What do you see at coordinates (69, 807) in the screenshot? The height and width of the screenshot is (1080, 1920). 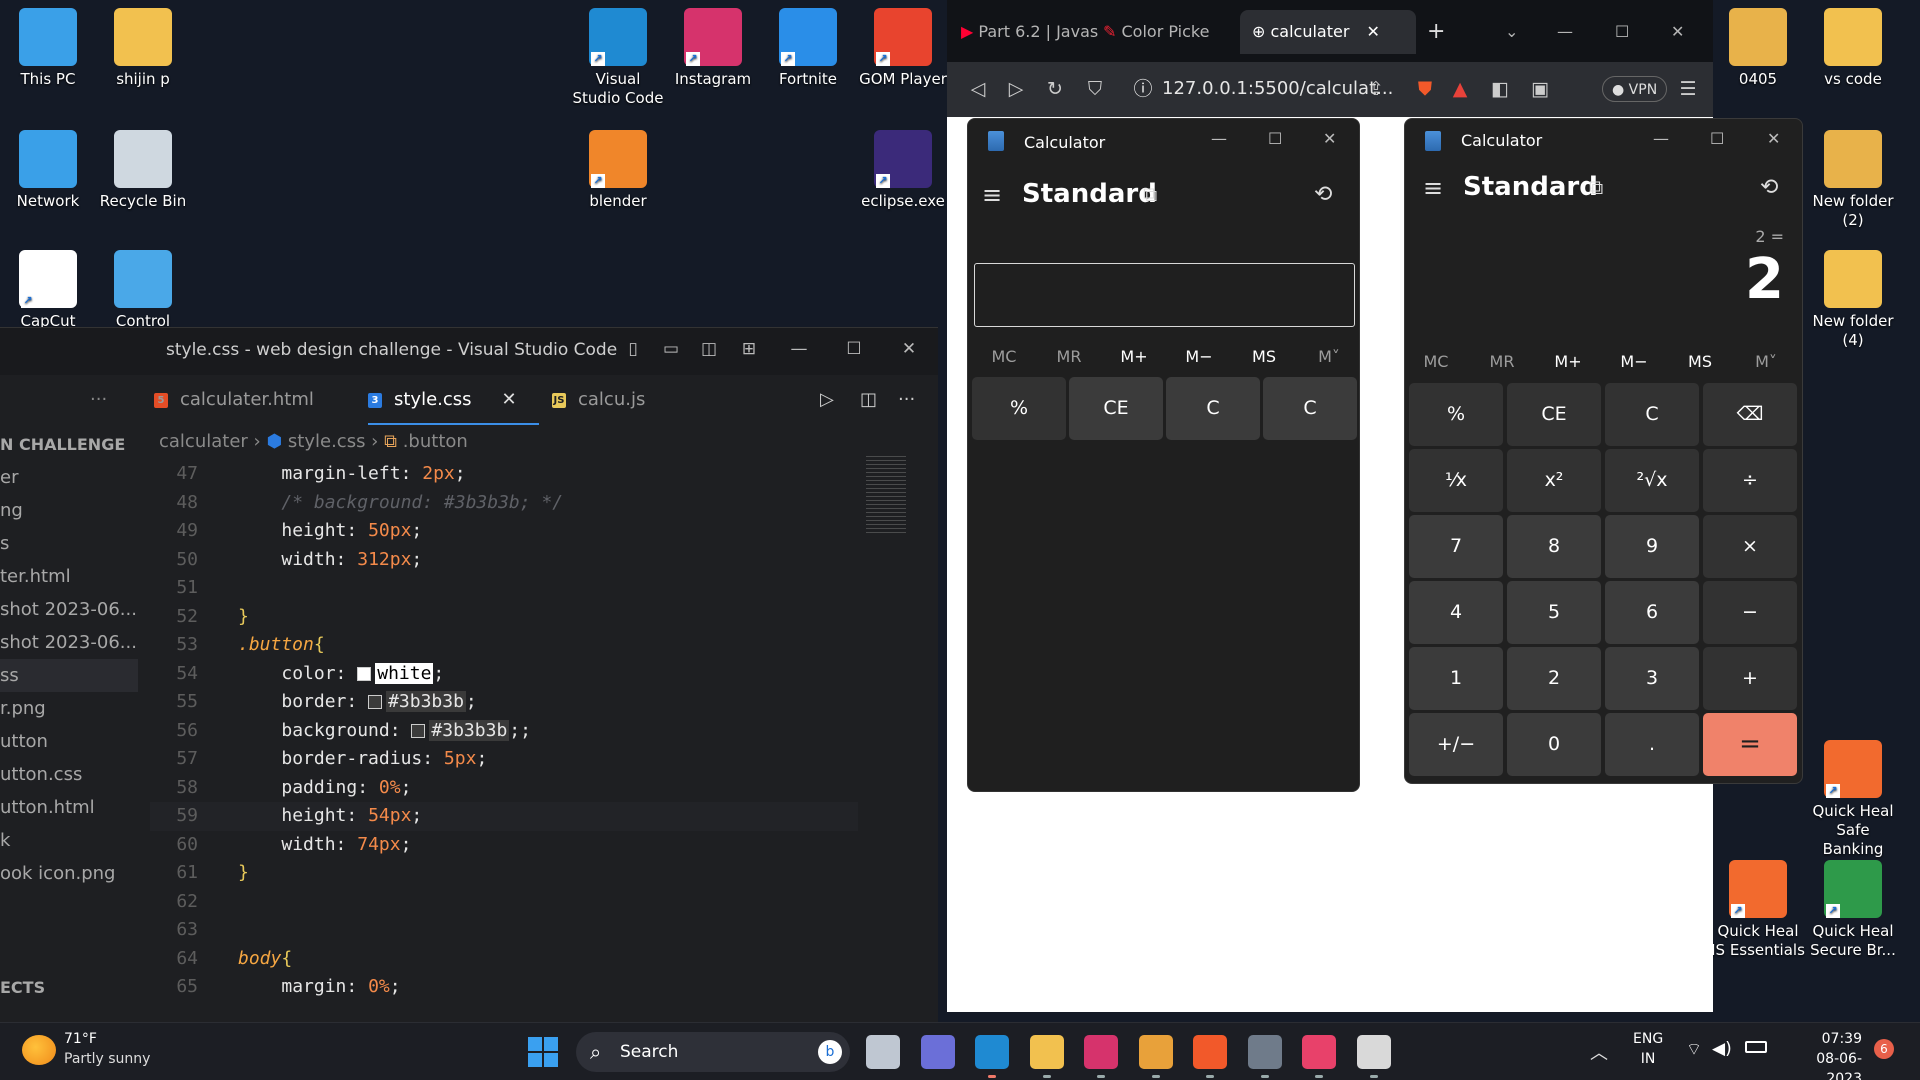 I see `explorer-item: utton.html` at bounding box center [69, 807].